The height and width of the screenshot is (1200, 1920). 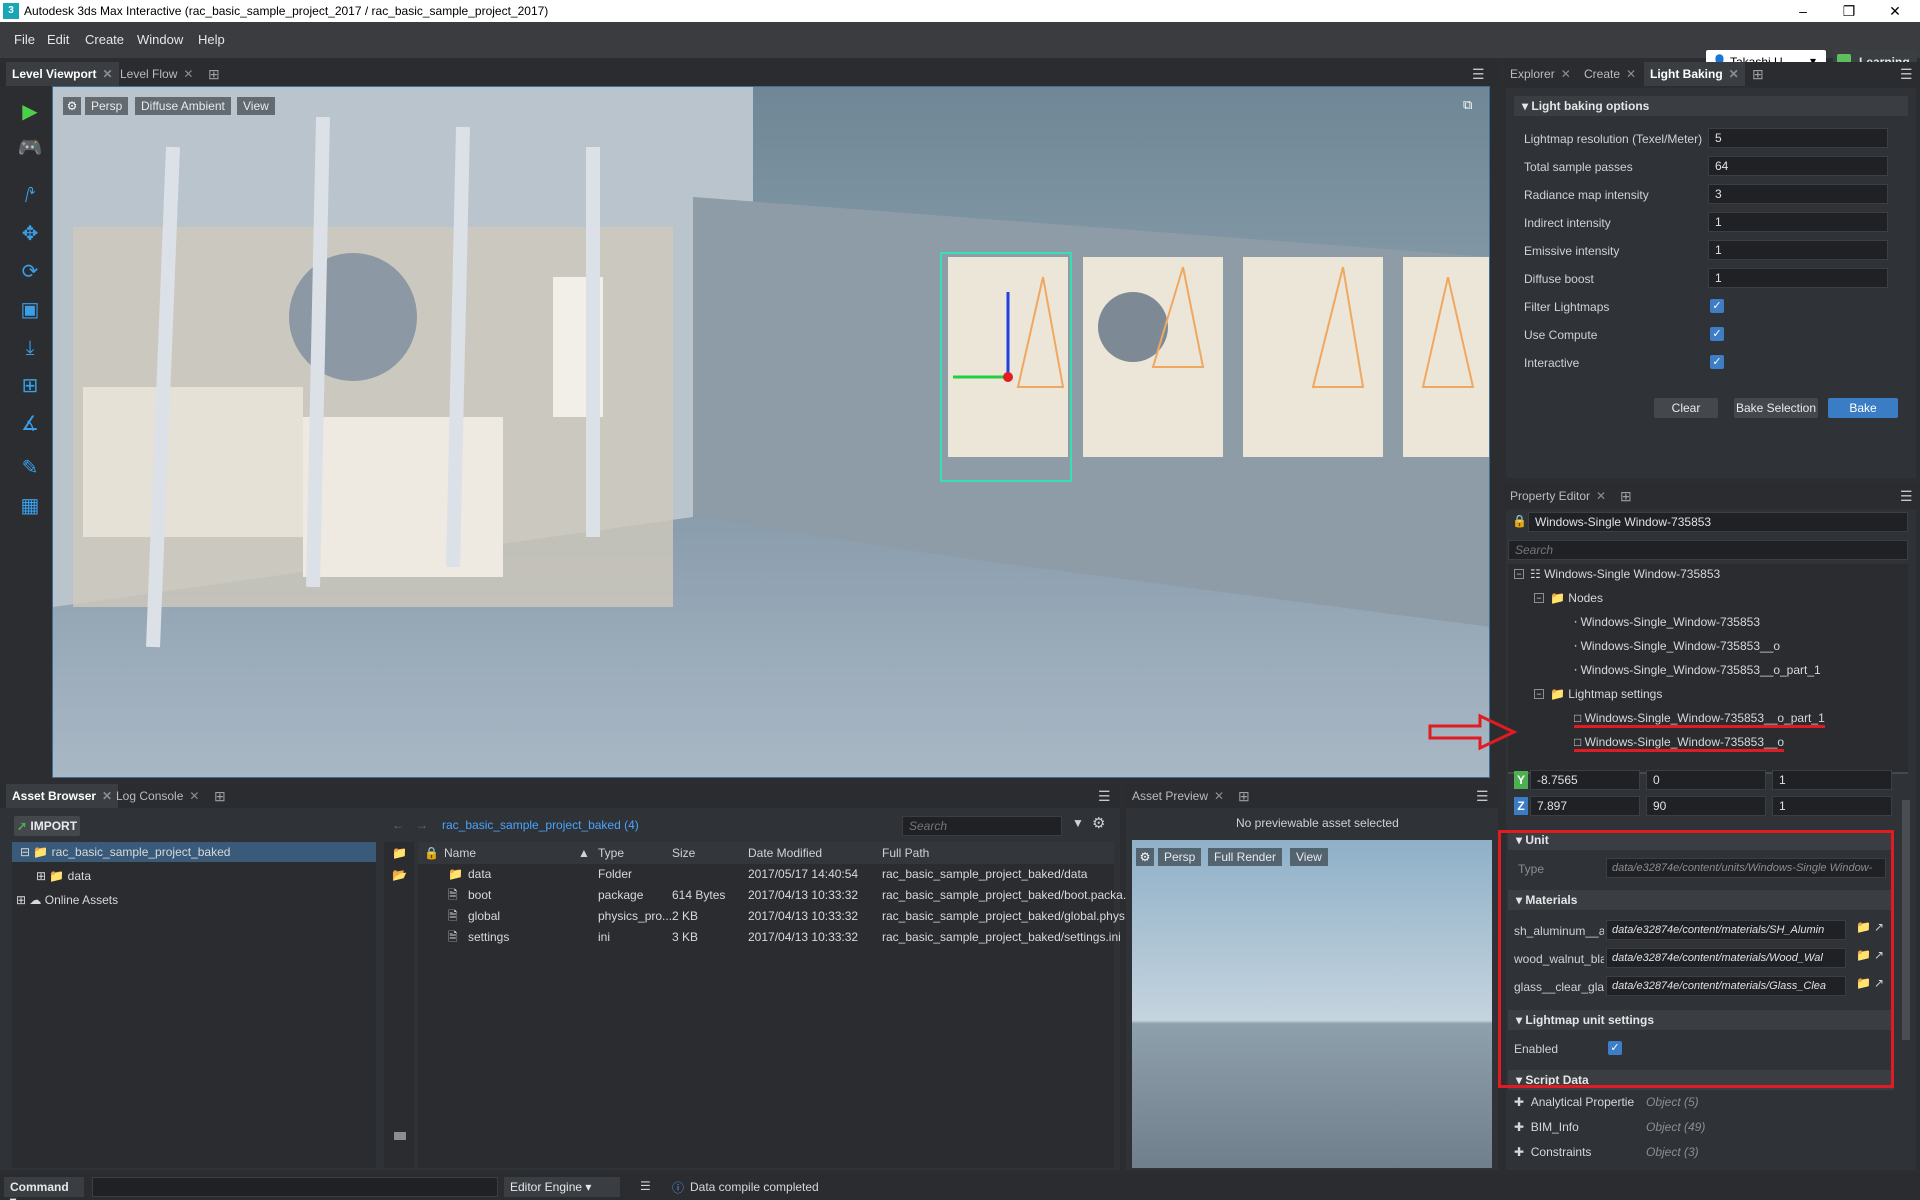 I want to click on tree-node: ⸱ Windows-Single_Window-735853__o, so click(x=1677, y=646).